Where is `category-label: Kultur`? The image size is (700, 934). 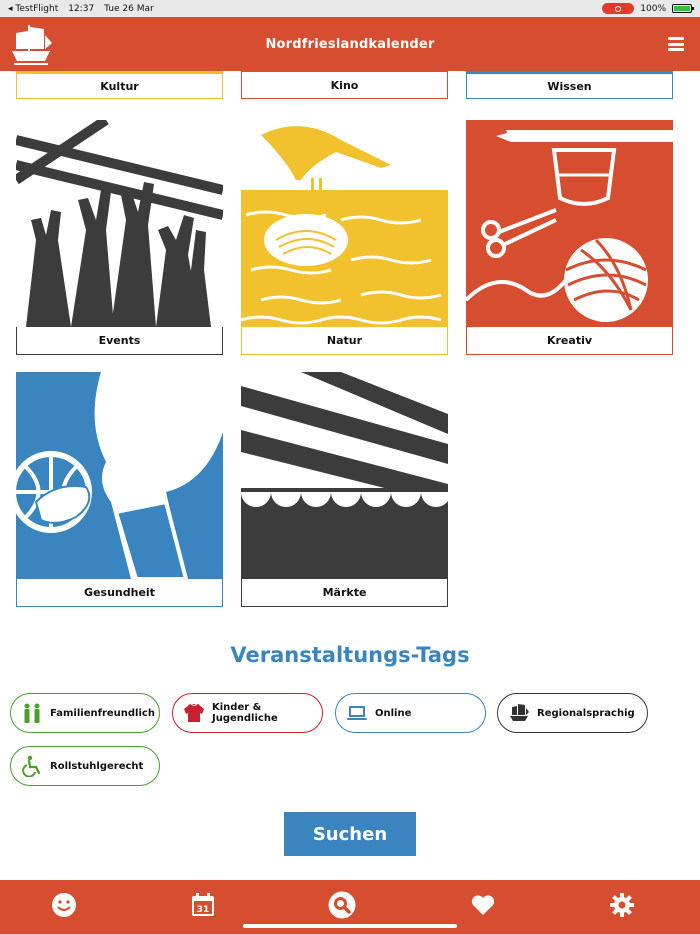 category-label: Kultur is located at coordinates (119, 85).